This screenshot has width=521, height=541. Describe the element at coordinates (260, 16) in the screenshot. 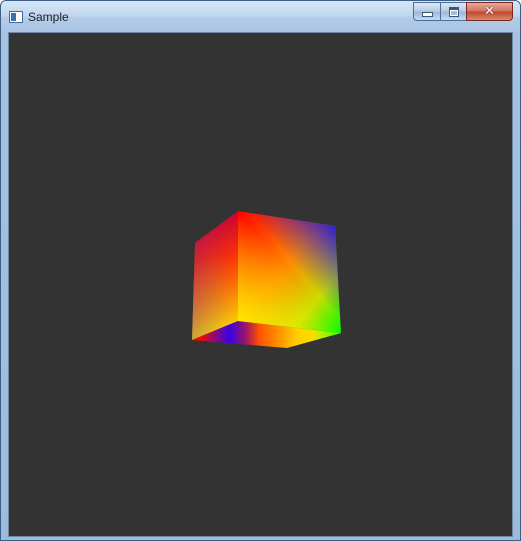

I see `title-bar: Sample ✕` at that location.